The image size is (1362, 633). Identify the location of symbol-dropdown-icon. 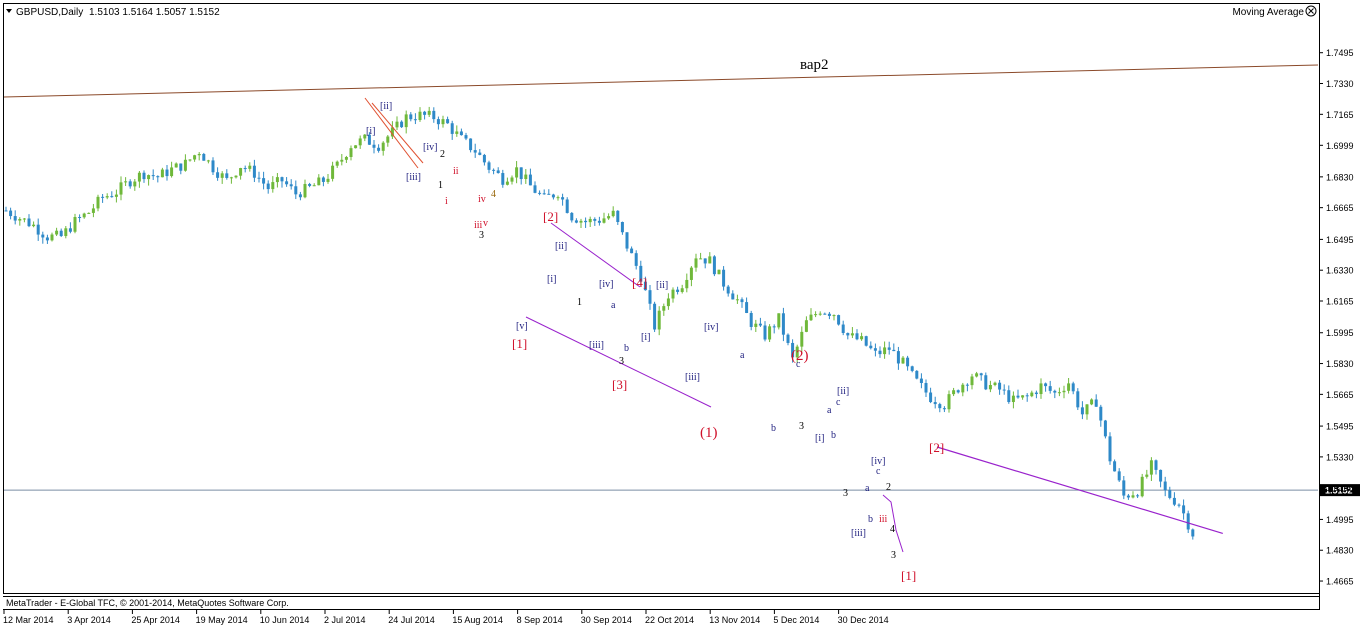
(9, 11).